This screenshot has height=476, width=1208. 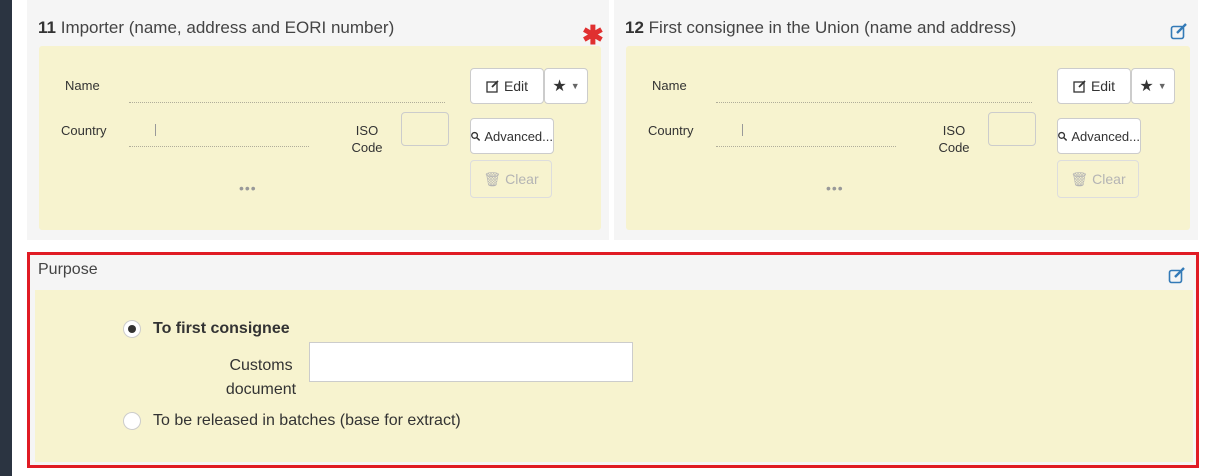 What do you see at coordinates (219, 146) in the screenshot?
I see `importer-country-field` at bounding box center [219, 146].